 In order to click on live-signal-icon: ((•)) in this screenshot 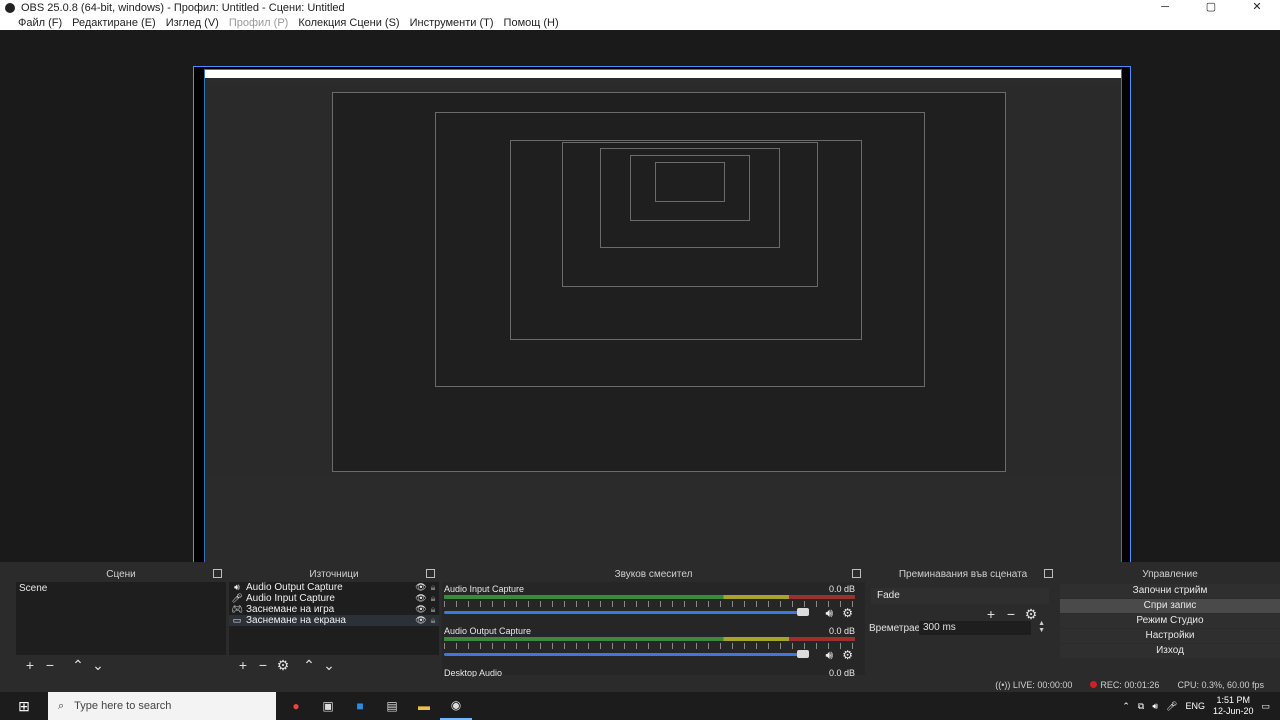, I will do `click(1004, 684)`.